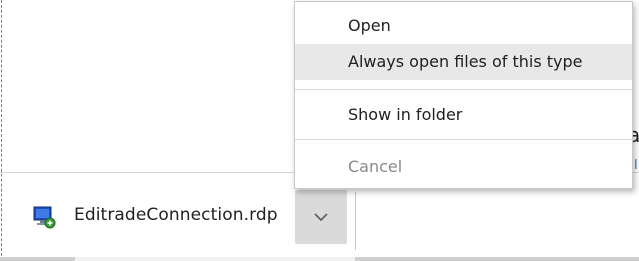 This screenshot has width=639, height=261. Describe the element at coordinates (215, 259) in the screenshot. I see `download-shelf-bottom-highlight` at that location.